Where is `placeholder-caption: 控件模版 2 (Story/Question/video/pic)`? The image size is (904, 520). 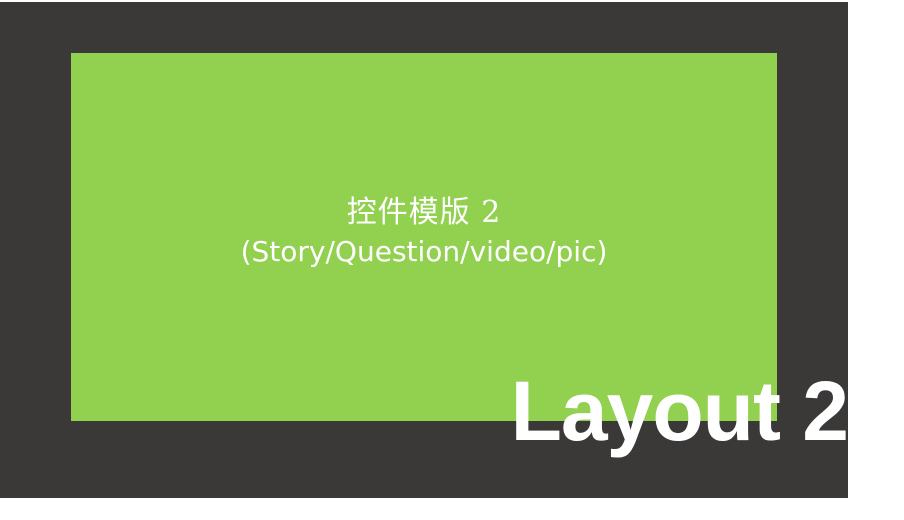
placeholder-caption: 控件模版 2 (Story/Question/video/pic) is located at coordinates (424, 232).